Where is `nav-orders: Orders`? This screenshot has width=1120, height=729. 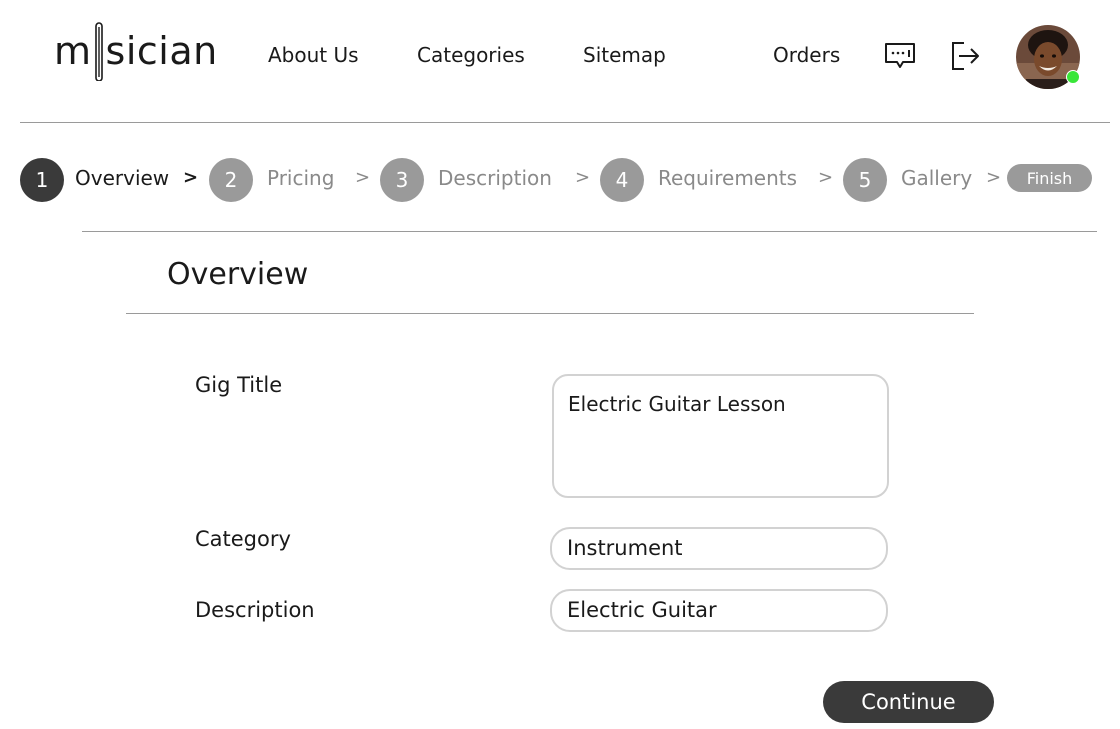
nav-orders: Orders is located at coordinates (806, 55).